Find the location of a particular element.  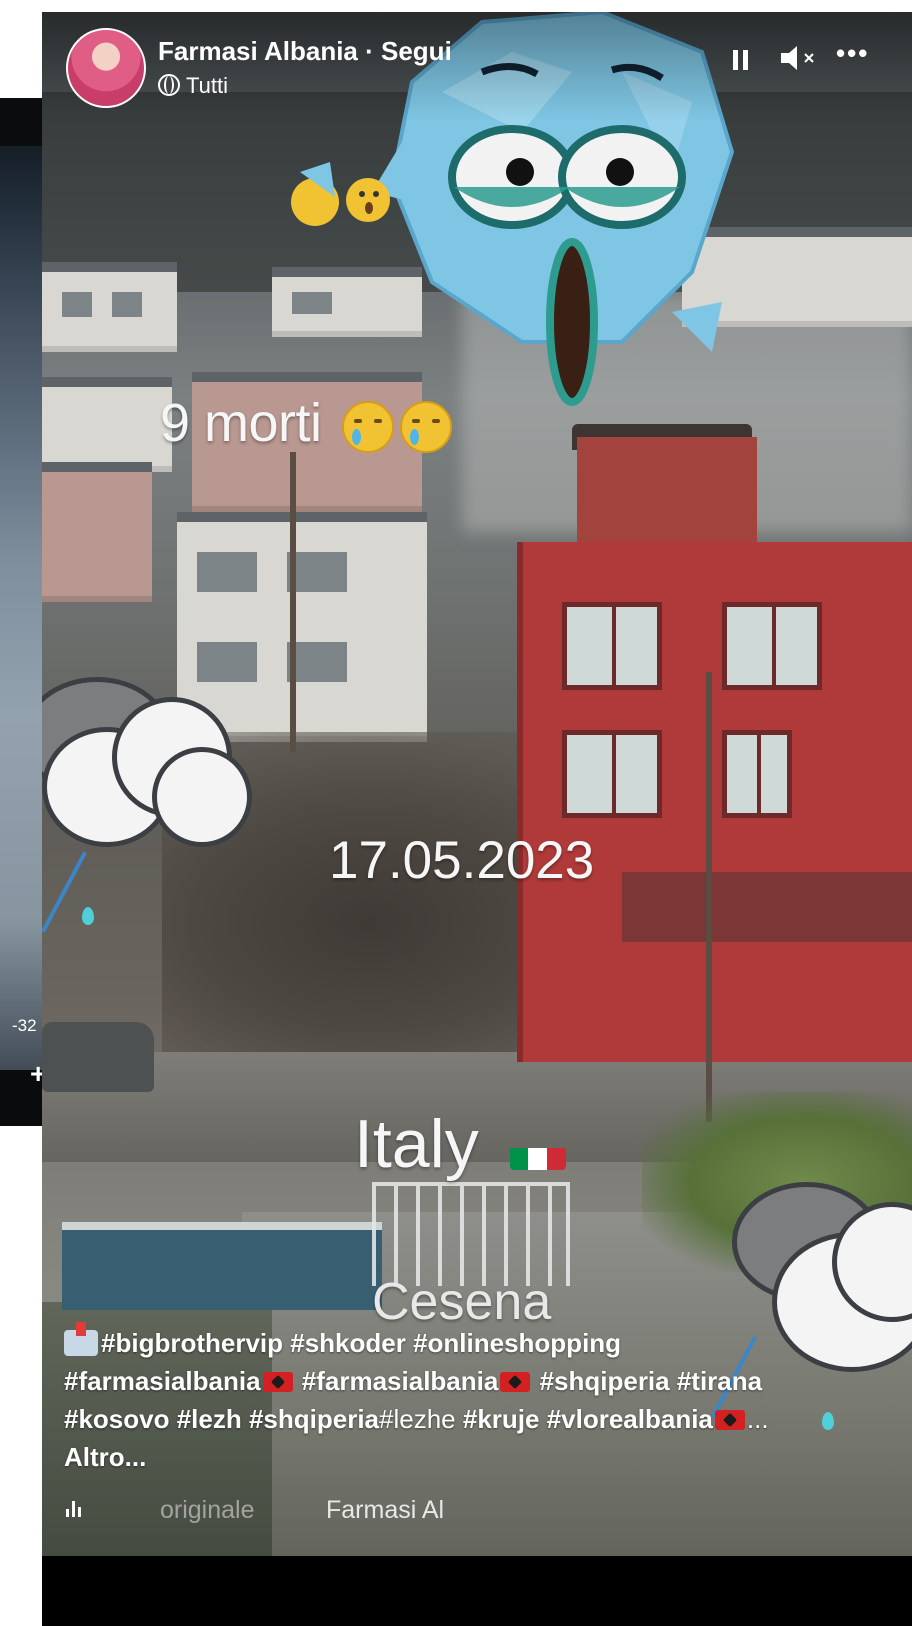

bridge is located at coordinates (222, 1266).